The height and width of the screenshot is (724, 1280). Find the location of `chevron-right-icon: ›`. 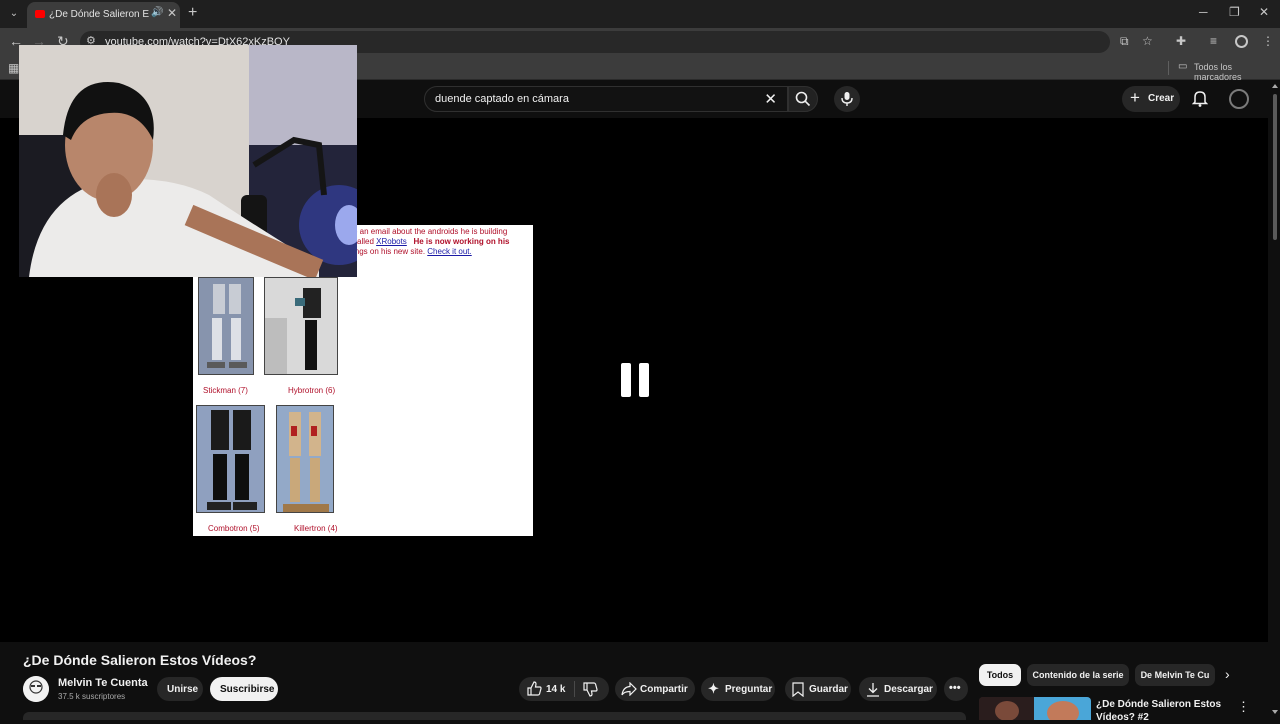

chevron-right-icon: › is located at coordinates (1227, 674).